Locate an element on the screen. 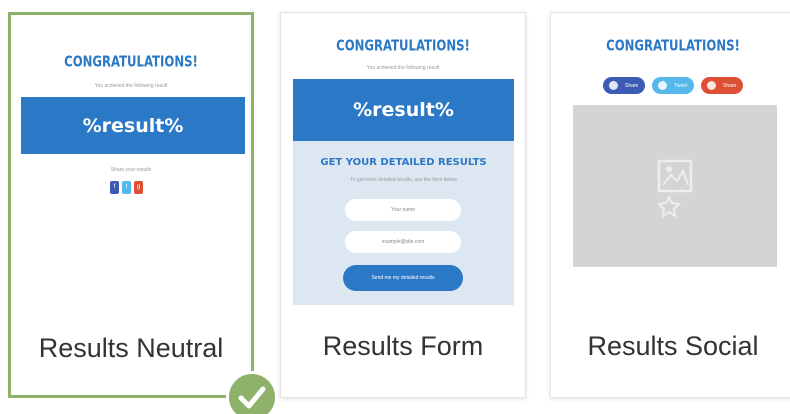  twitter-icon: t is located at coordinates (126, 187).